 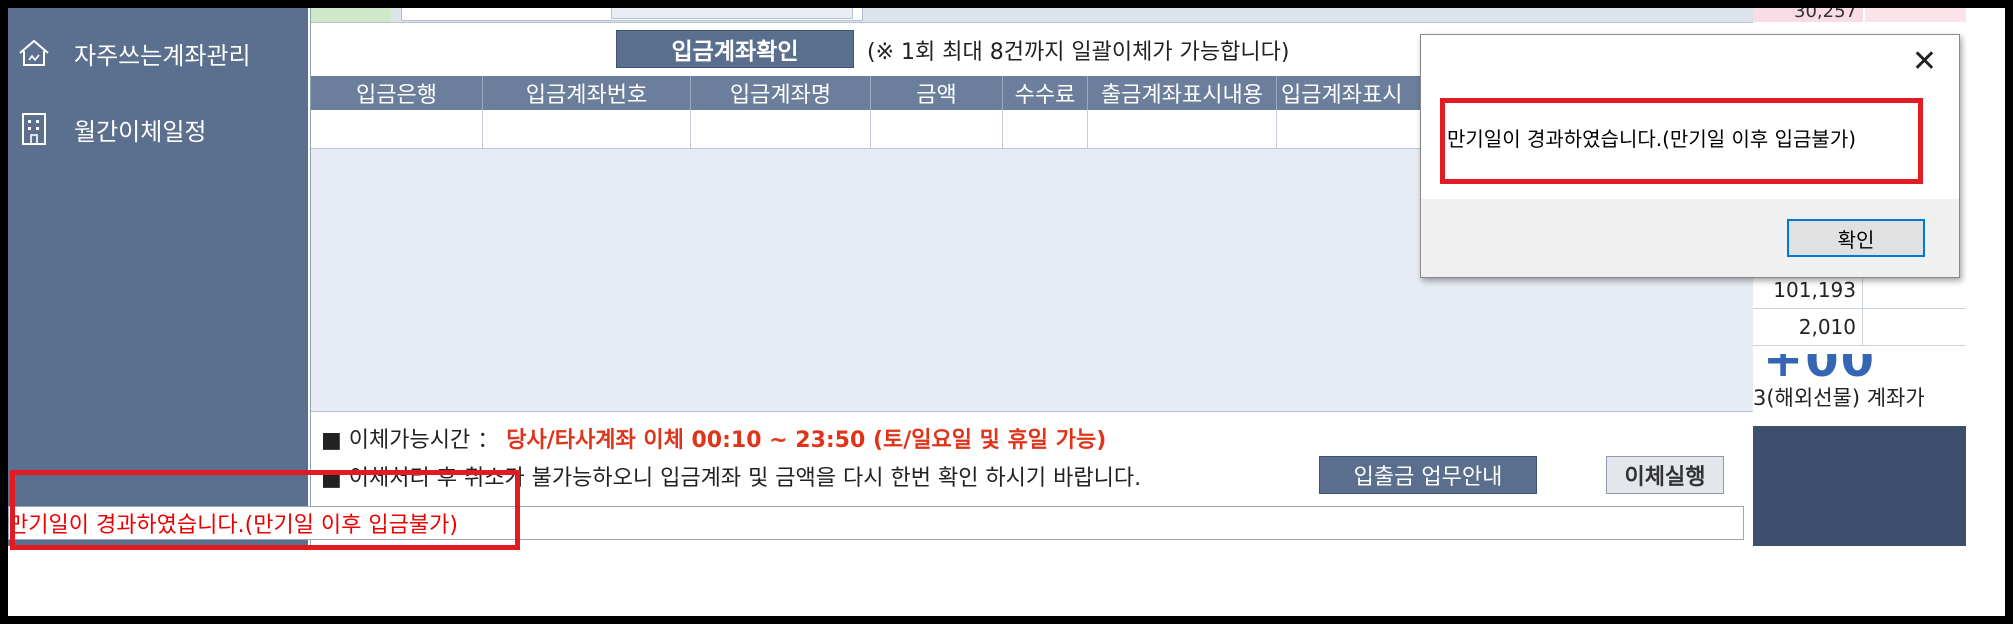 I want to click on top-value-cell, so click(x=1915, y=15).